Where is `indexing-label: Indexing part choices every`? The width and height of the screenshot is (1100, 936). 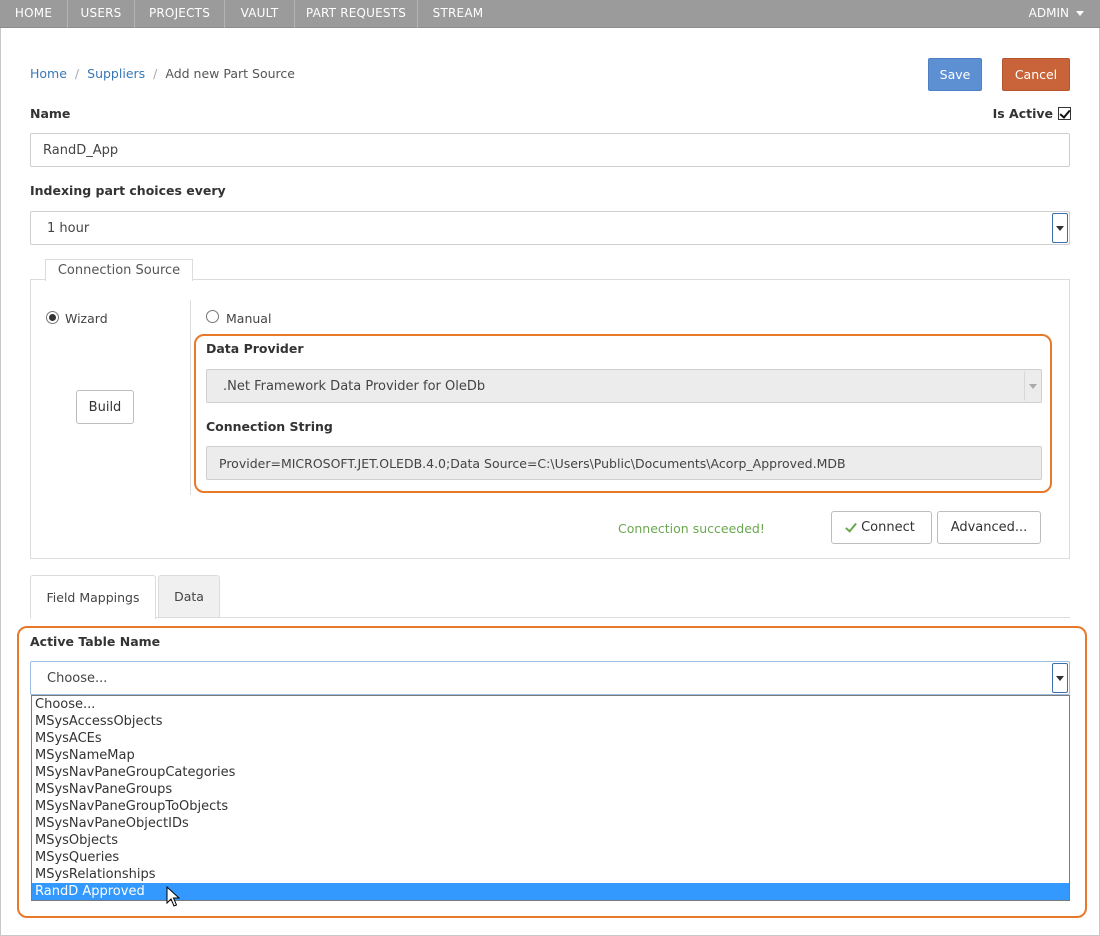
indexing-label: Indexing part choices every is located at coordinates (128, 190).